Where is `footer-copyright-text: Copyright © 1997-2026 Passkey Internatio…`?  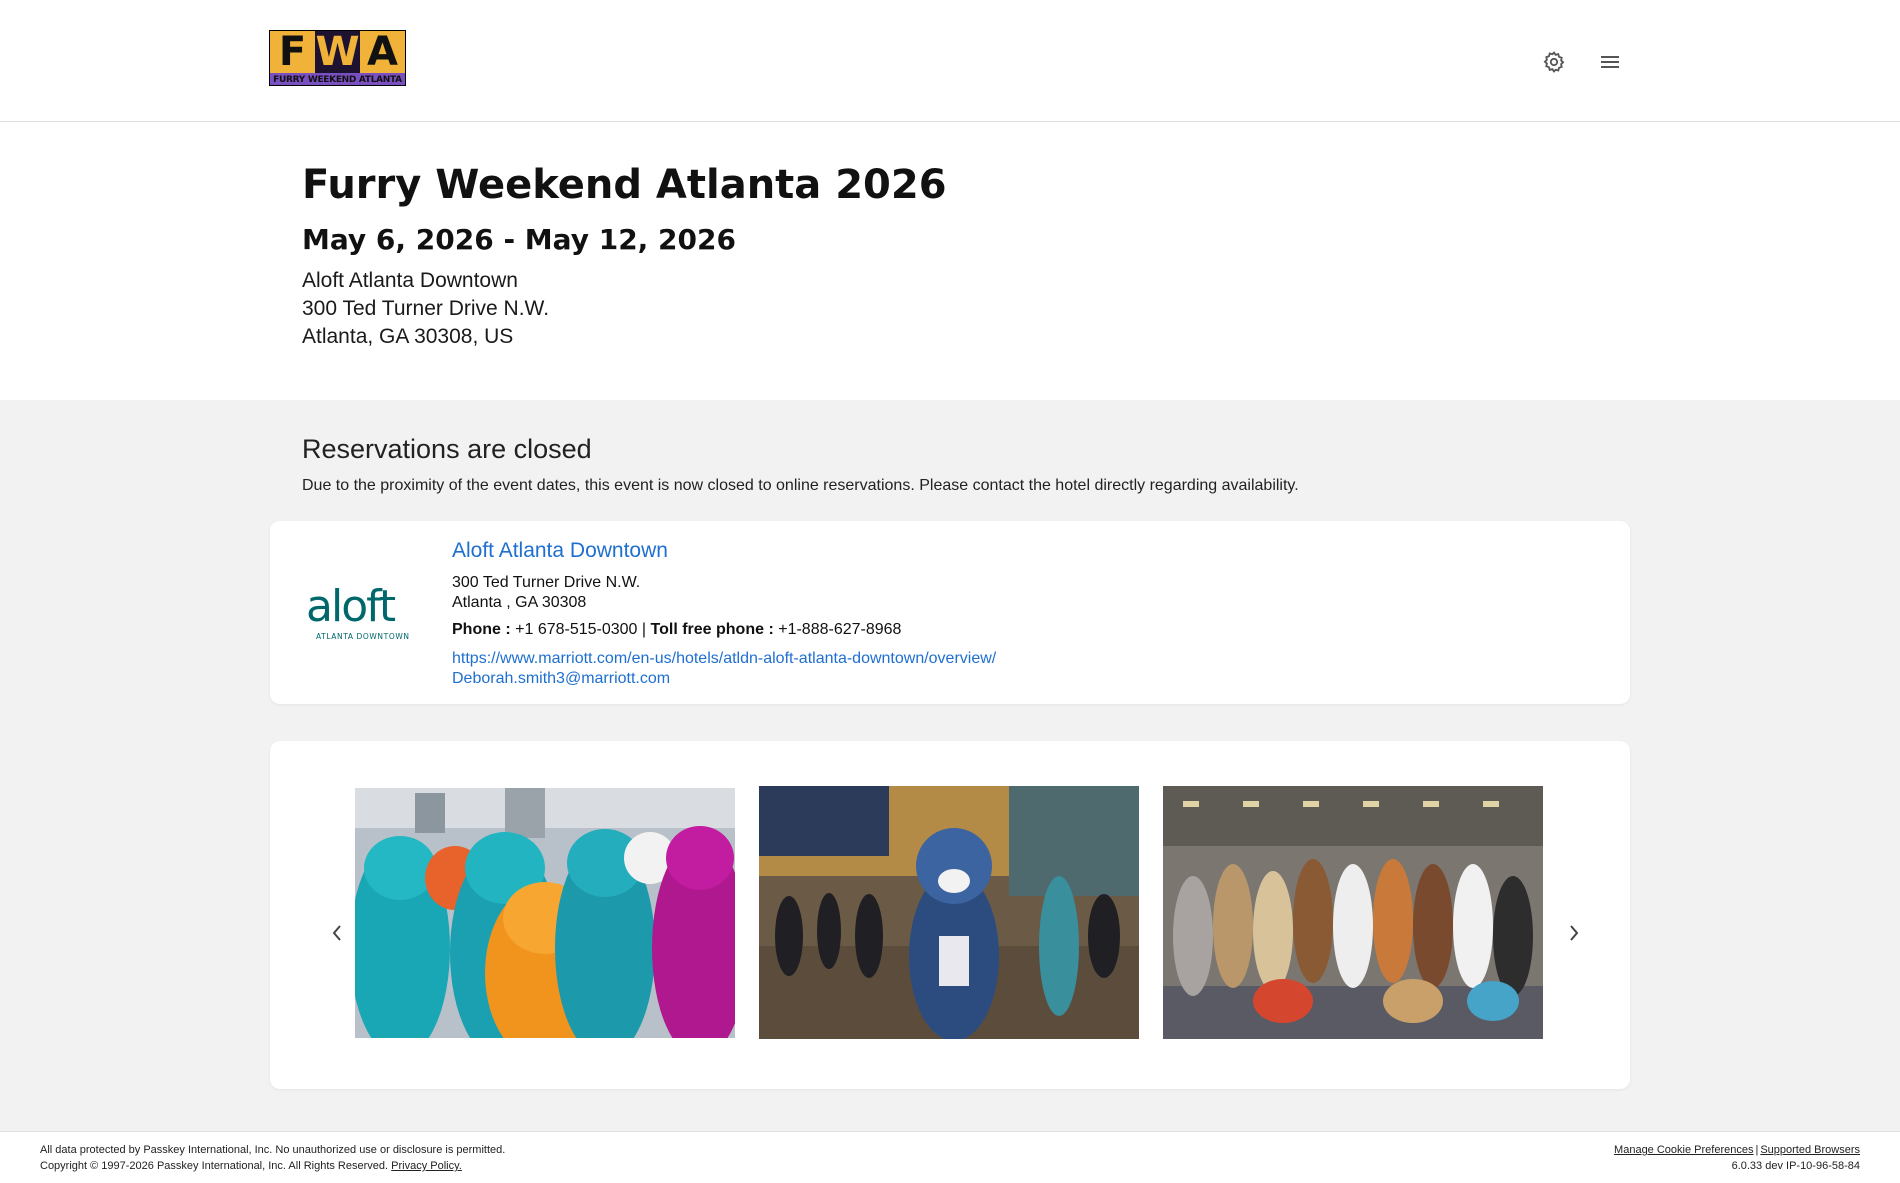 footer-copyright-text: Copyright © 1997-2026 Passkey Internatio… is located at coordinates (214, 1166).